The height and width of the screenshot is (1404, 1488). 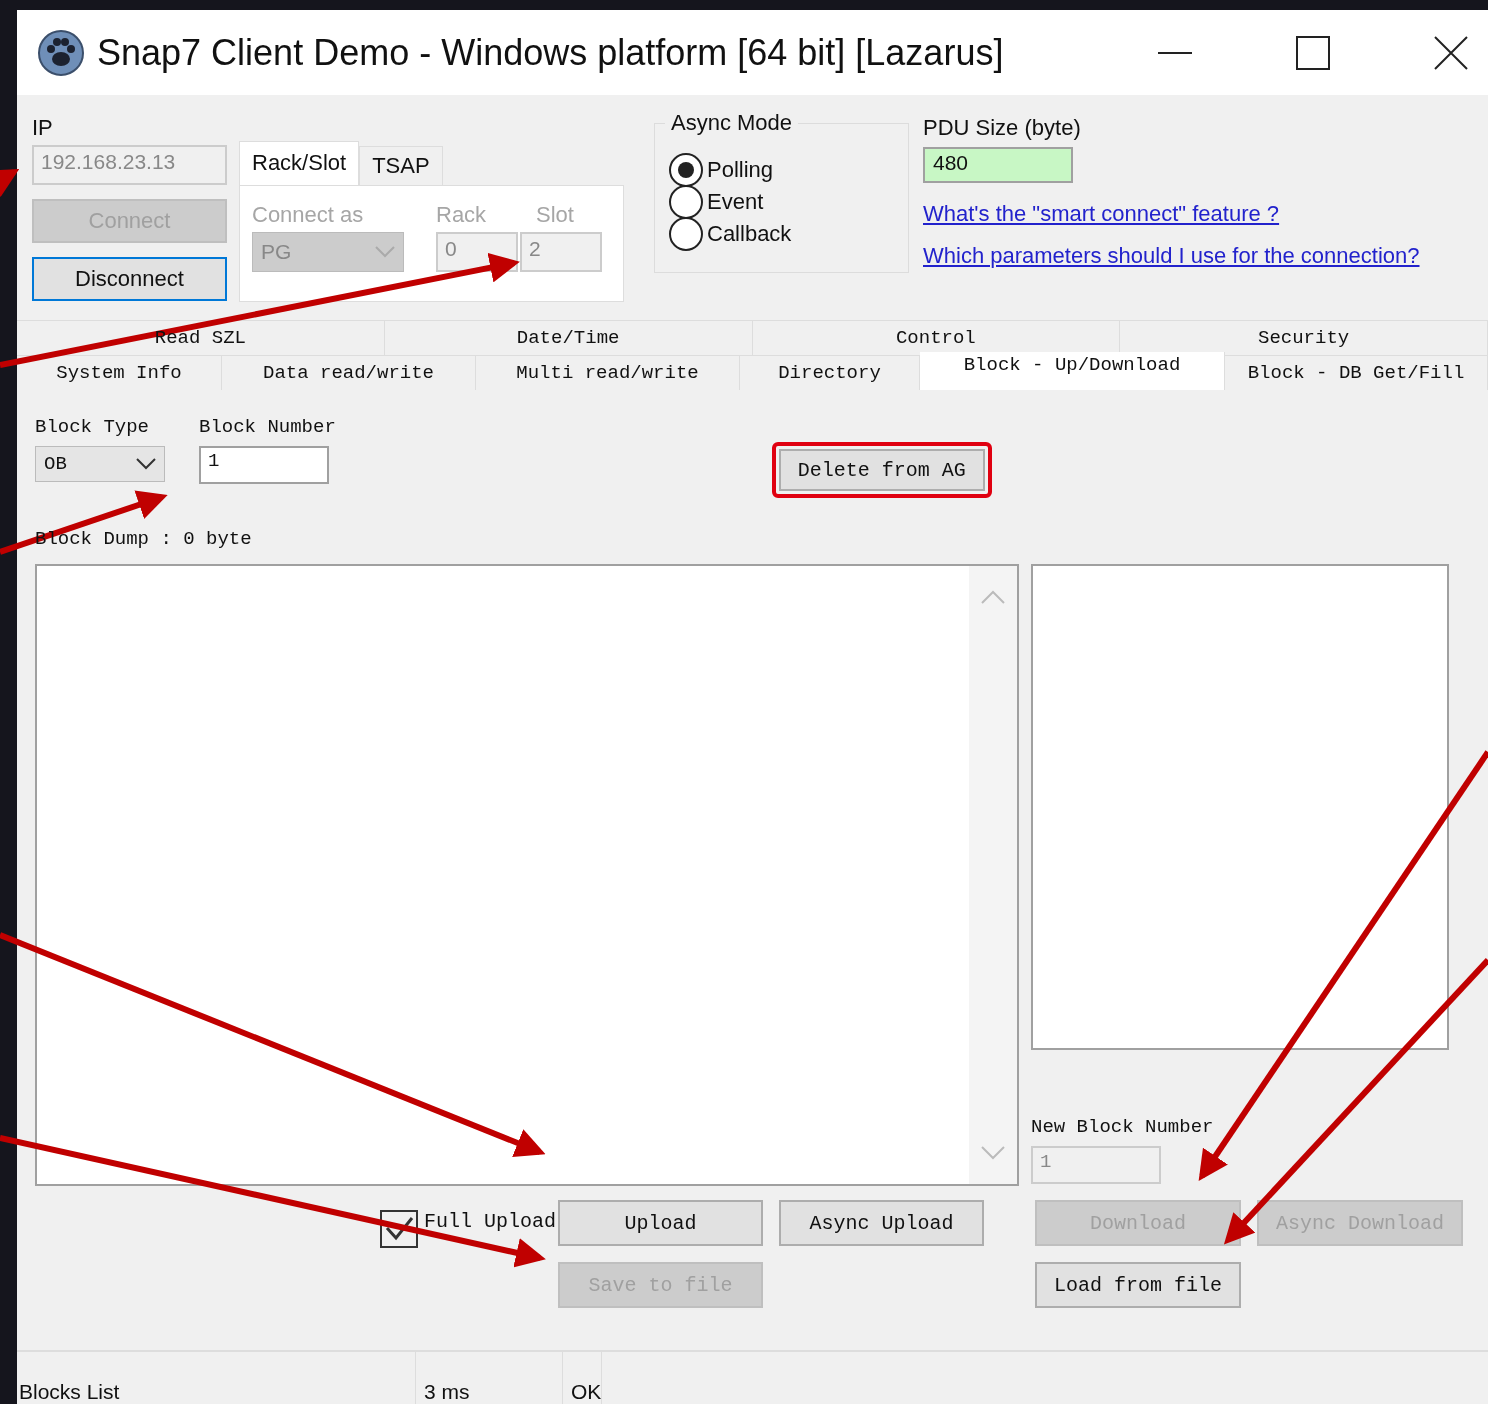 I want to click on slot-label: Slot, so click(x=555, y=215).